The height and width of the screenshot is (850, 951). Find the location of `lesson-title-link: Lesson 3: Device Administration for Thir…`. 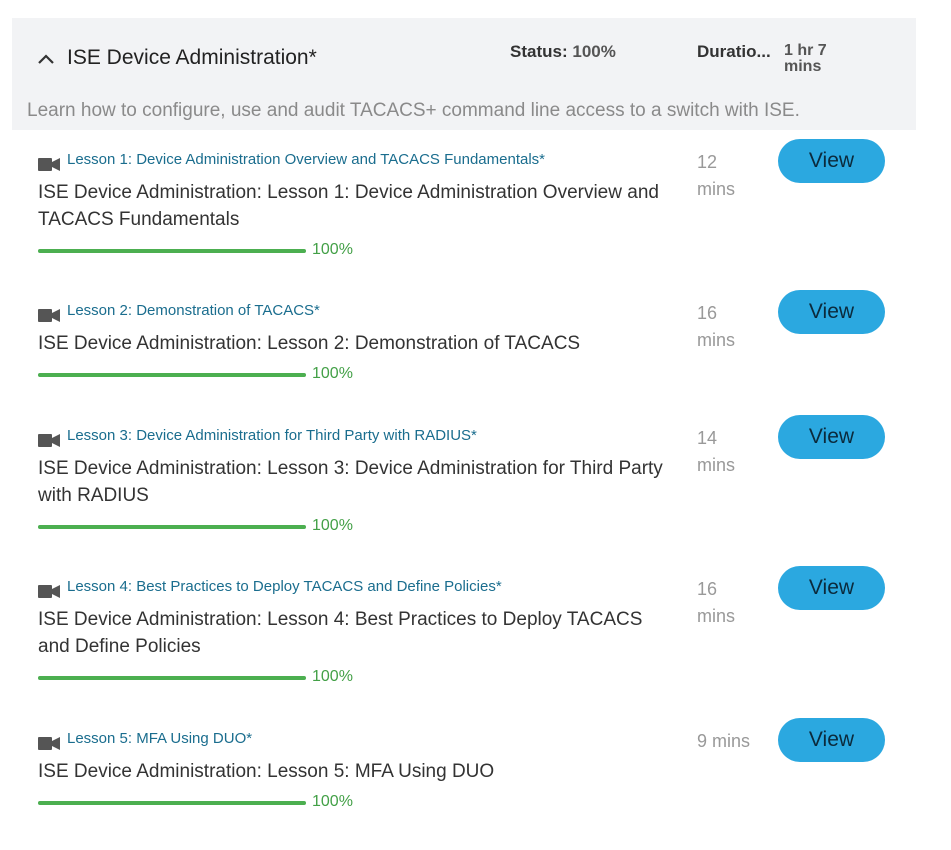

lesson-title-link: Lesson 3: Device Administration for Thir… is located at coordinates (272, 435).